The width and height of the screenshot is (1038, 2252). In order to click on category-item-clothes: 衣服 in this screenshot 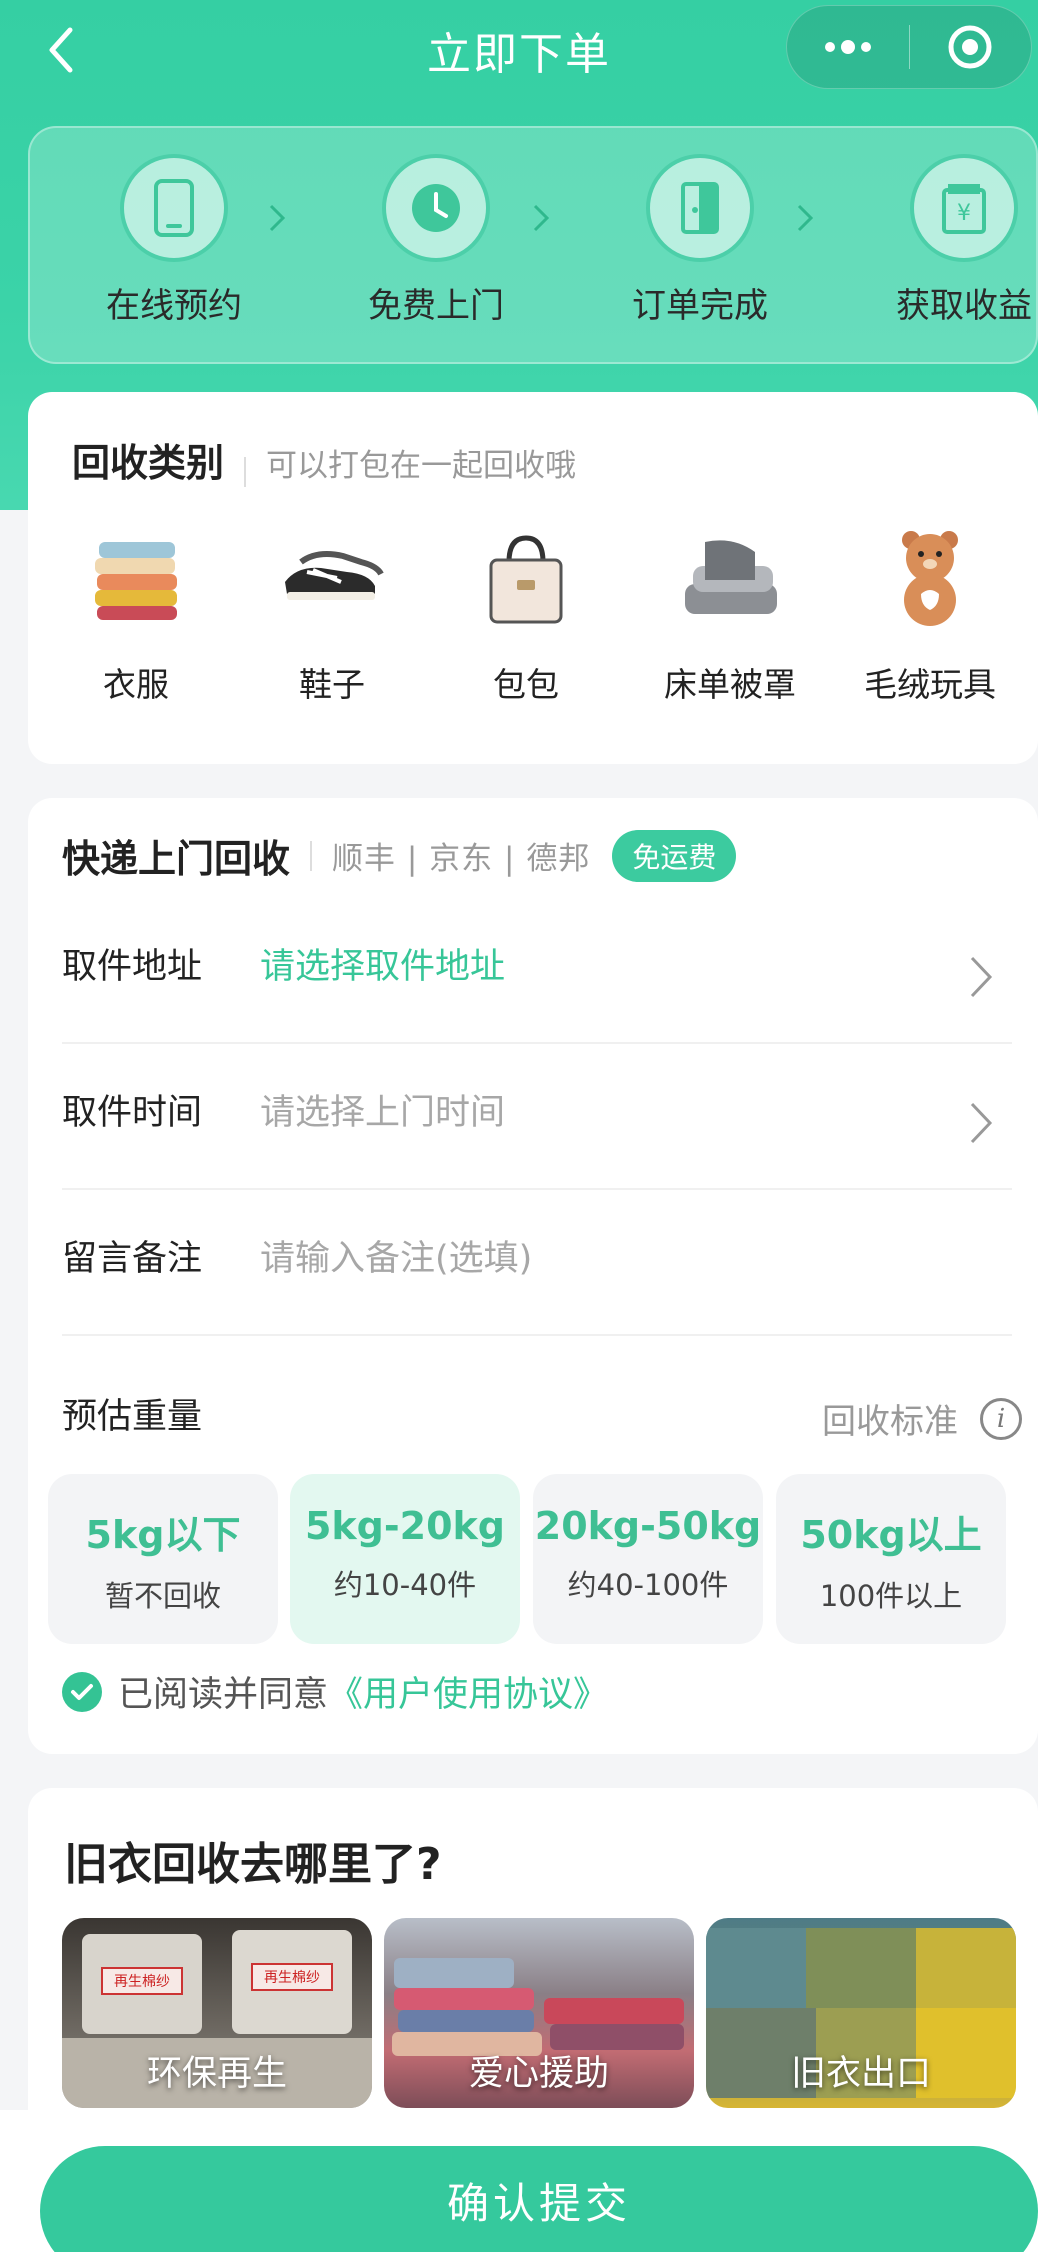, I will do `click(136, 614)`.